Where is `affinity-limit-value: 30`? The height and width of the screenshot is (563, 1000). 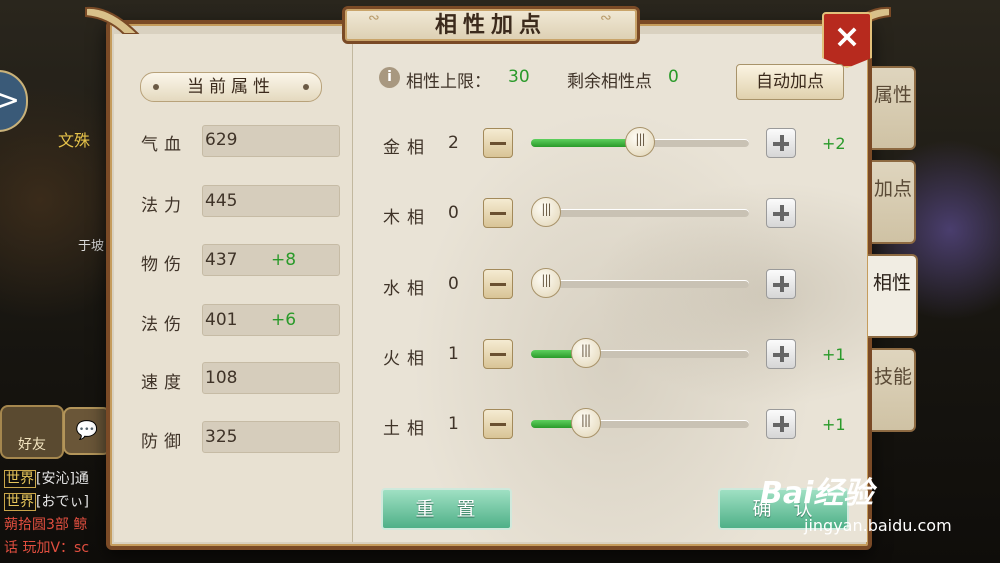 affinity-limit-value: 30 is located at coordinates (519, 77).